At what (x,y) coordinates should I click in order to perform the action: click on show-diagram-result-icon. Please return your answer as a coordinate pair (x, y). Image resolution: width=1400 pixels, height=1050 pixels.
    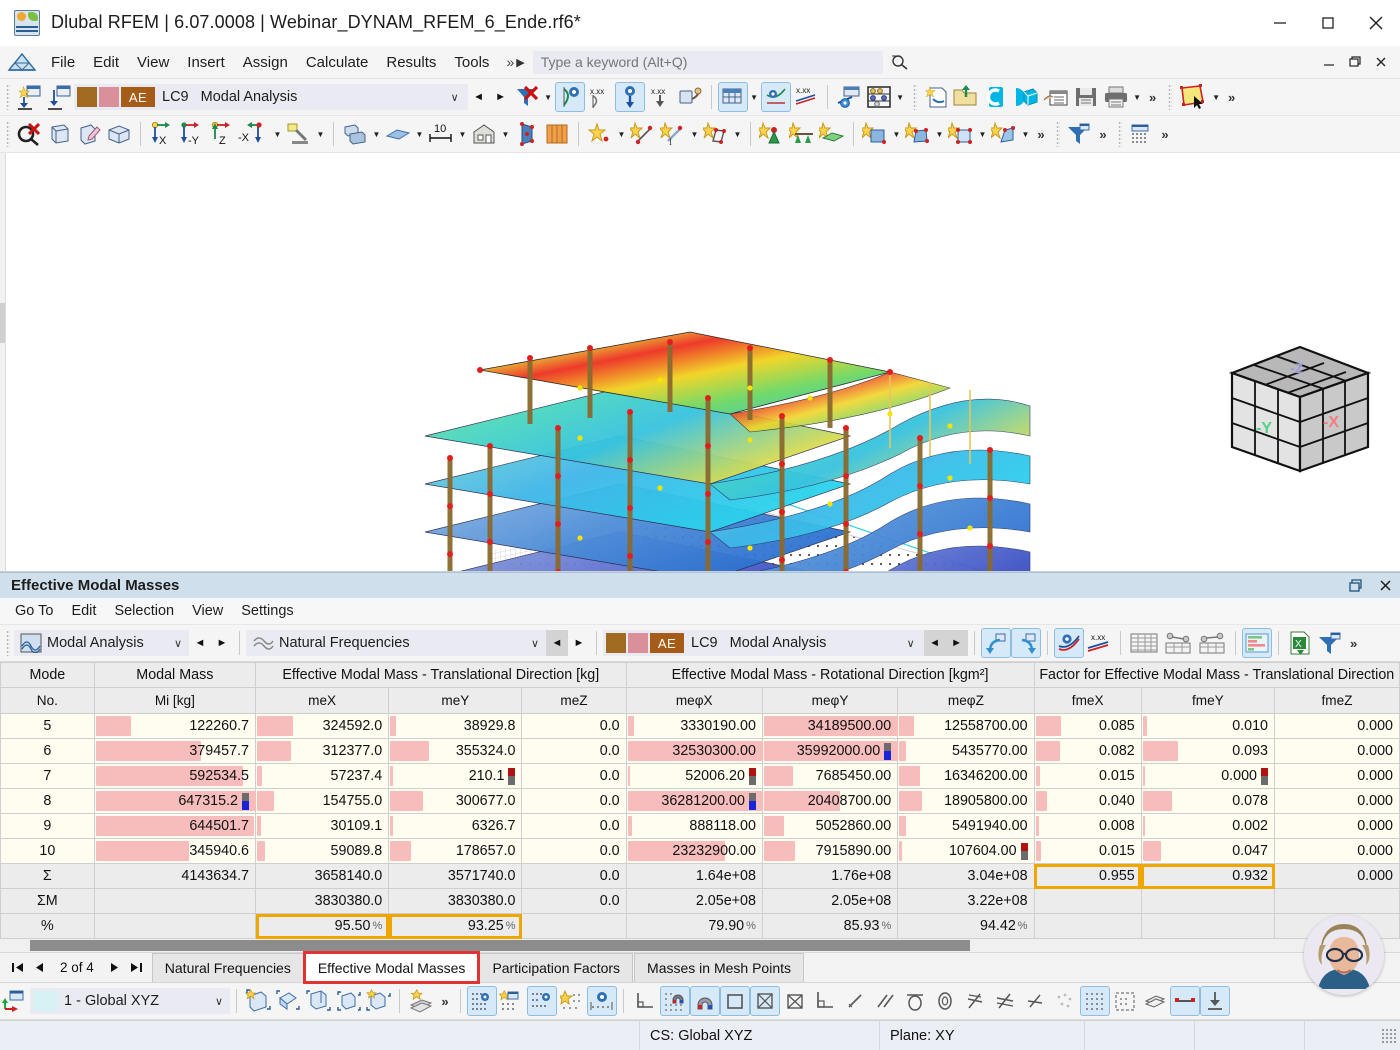
    Looking at the image, I should click on (1068, 643).